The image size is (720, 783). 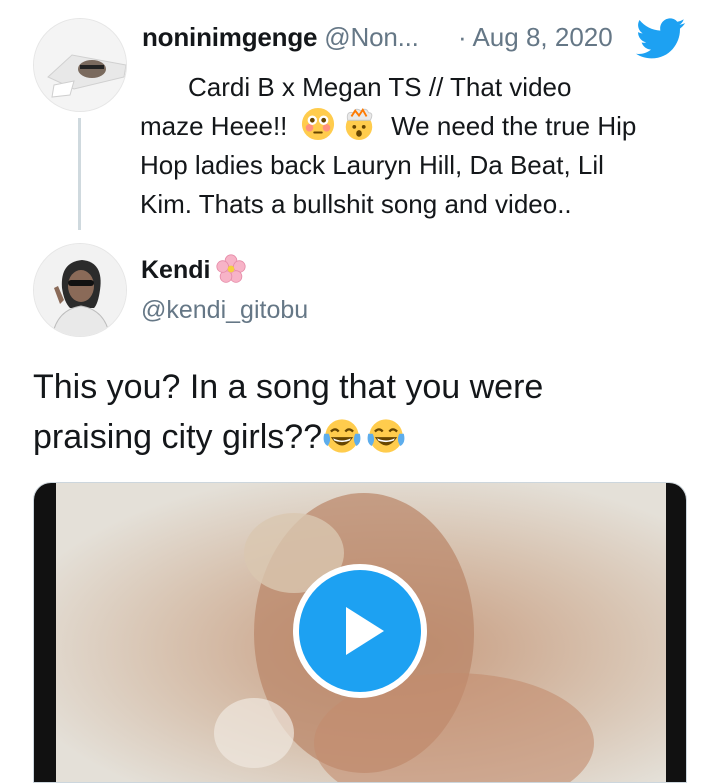 What do you see at coordinates (317, 124) in the screenshot?
I see `flushed-face-emoji-icon` at bounding box center [317, 124].